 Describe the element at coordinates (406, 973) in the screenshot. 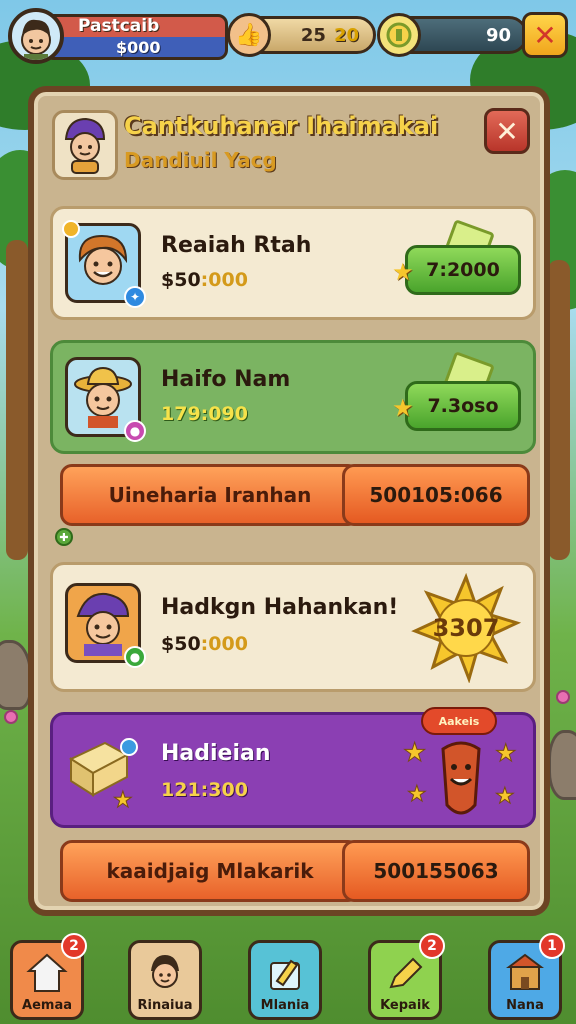

I see `pencil-icon` at that location.